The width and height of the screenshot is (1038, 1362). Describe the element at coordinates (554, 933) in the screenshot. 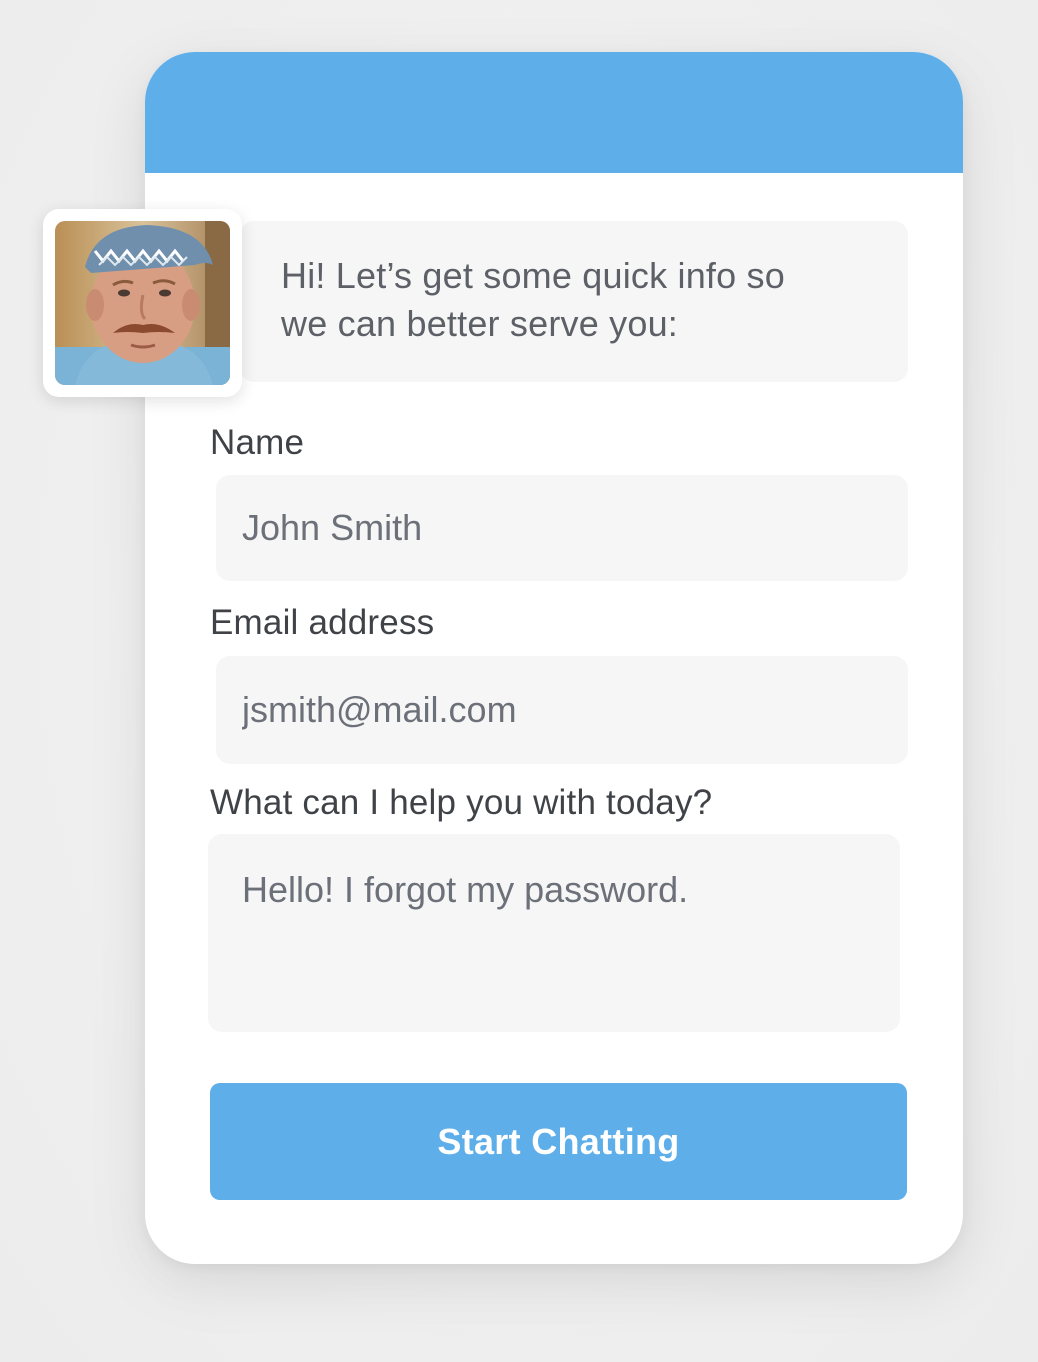

I see `message-textarea: Hello! I forgot my password.` at that location.